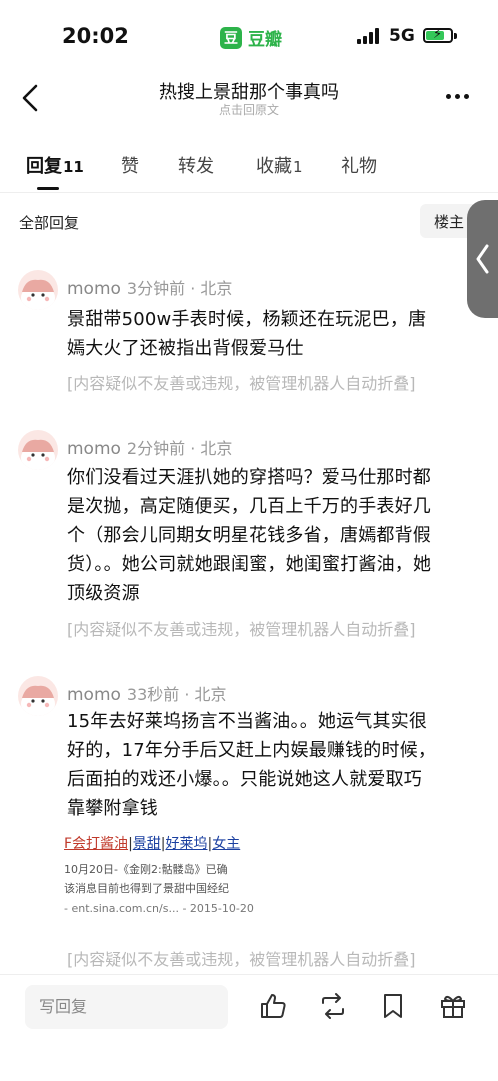 This screenshot has height=1081, width=498. Describe the element at coordinates (249, 109) in the screenshot. I see `back-to-post-link: 点击回原文` at that location.